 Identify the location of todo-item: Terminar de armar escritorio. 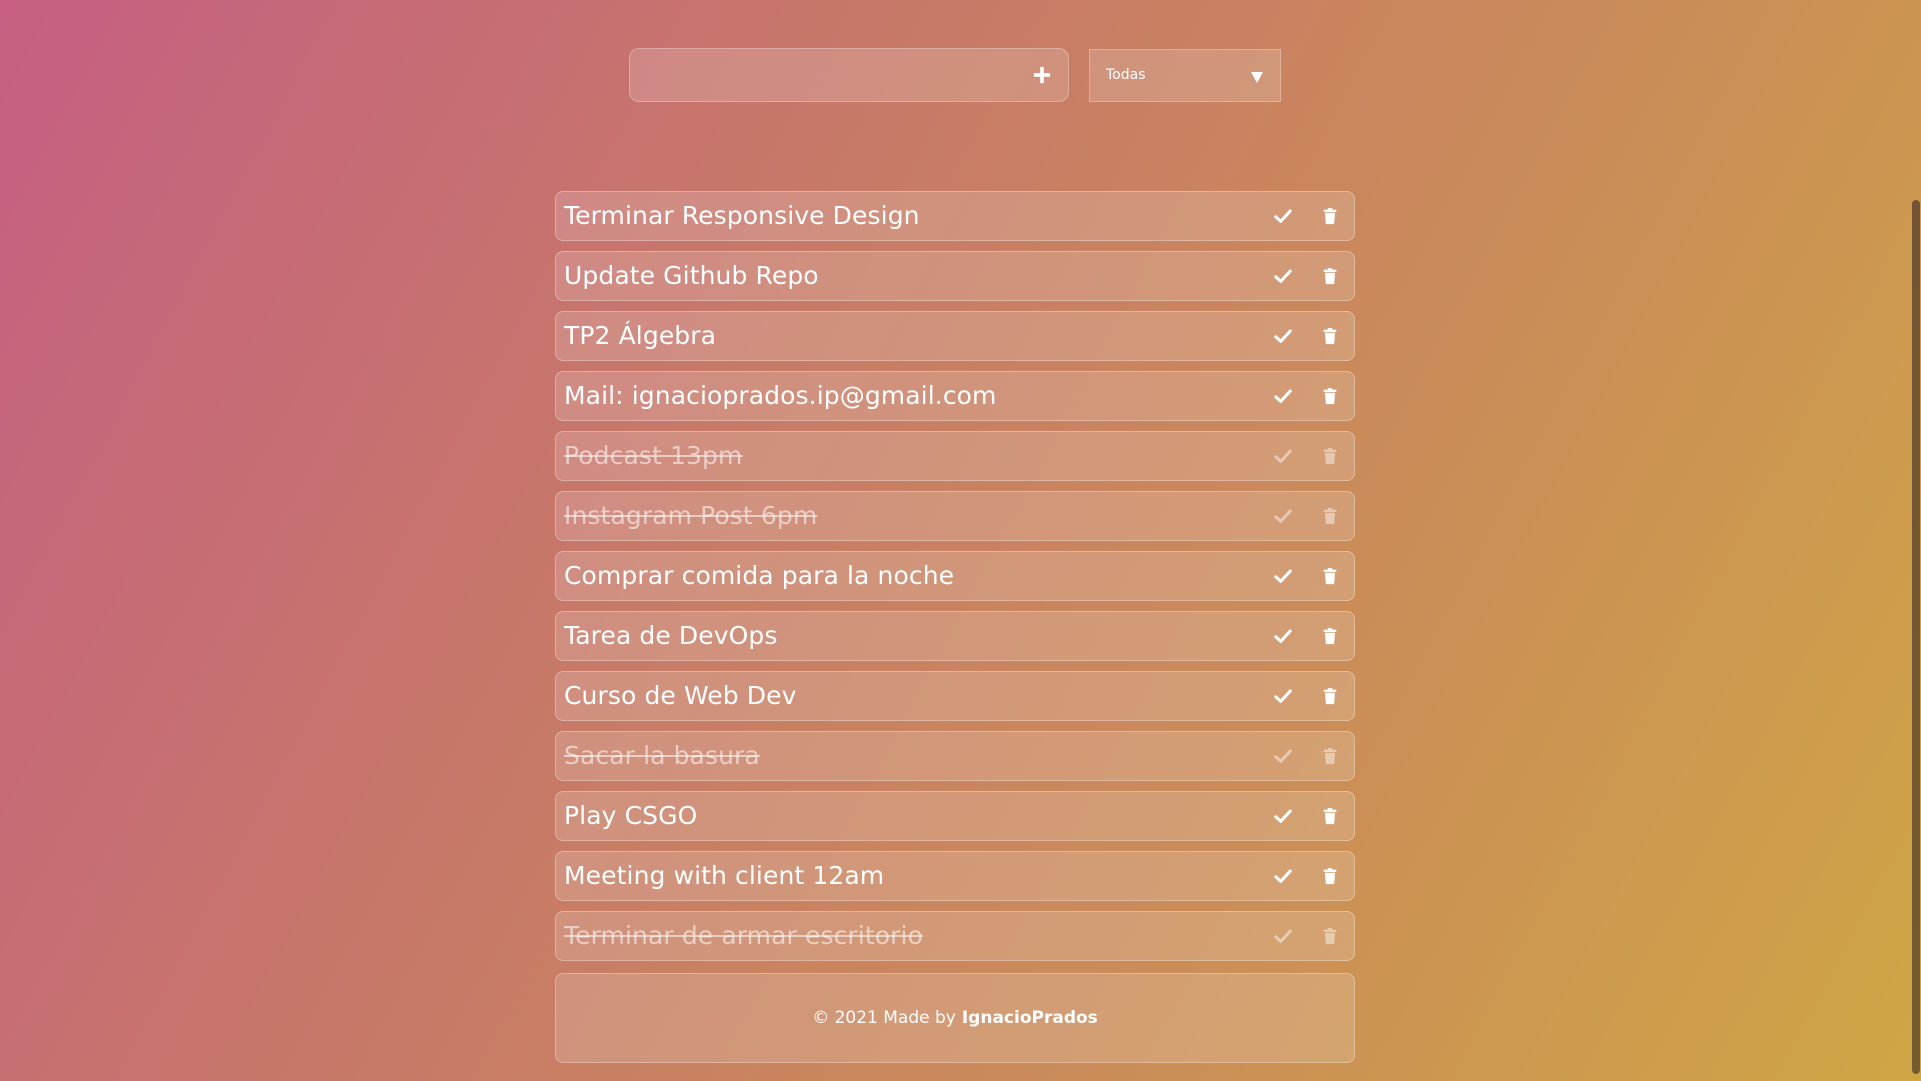
(955, 936).